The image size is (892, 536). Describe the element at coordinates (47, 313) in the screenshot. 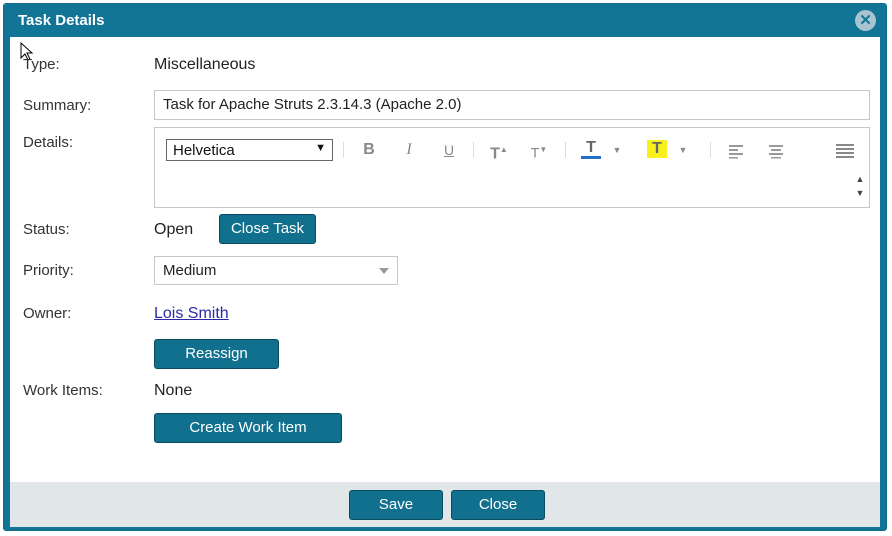

I see `owner-label: Owner:` at that location.